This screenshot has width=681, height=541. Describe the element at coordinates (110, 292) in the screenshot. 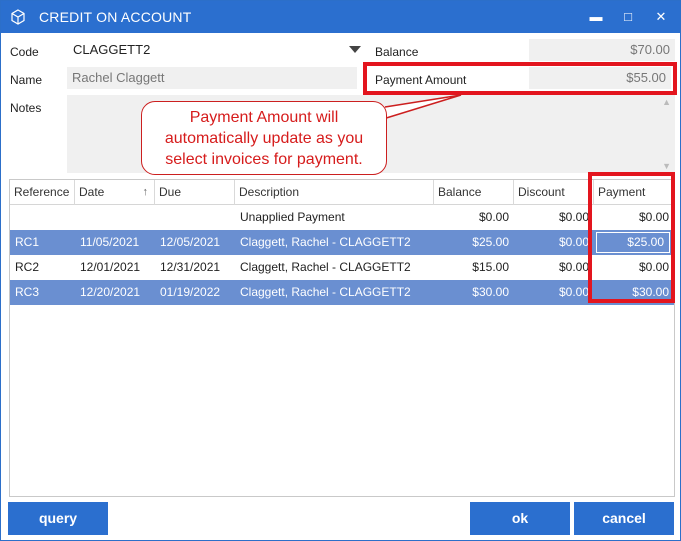

I see `cell-date: 12/20/2021` at that location.